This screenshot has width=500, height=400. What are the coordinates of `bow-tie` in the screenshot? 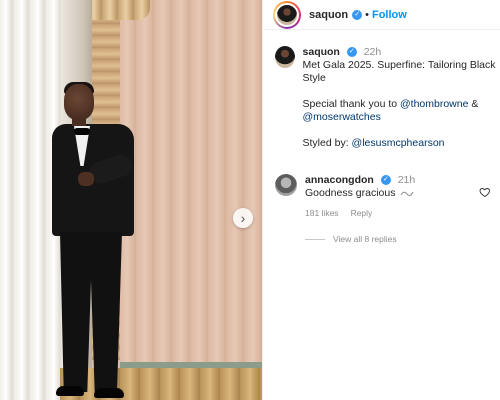 It's located at (82, 131).